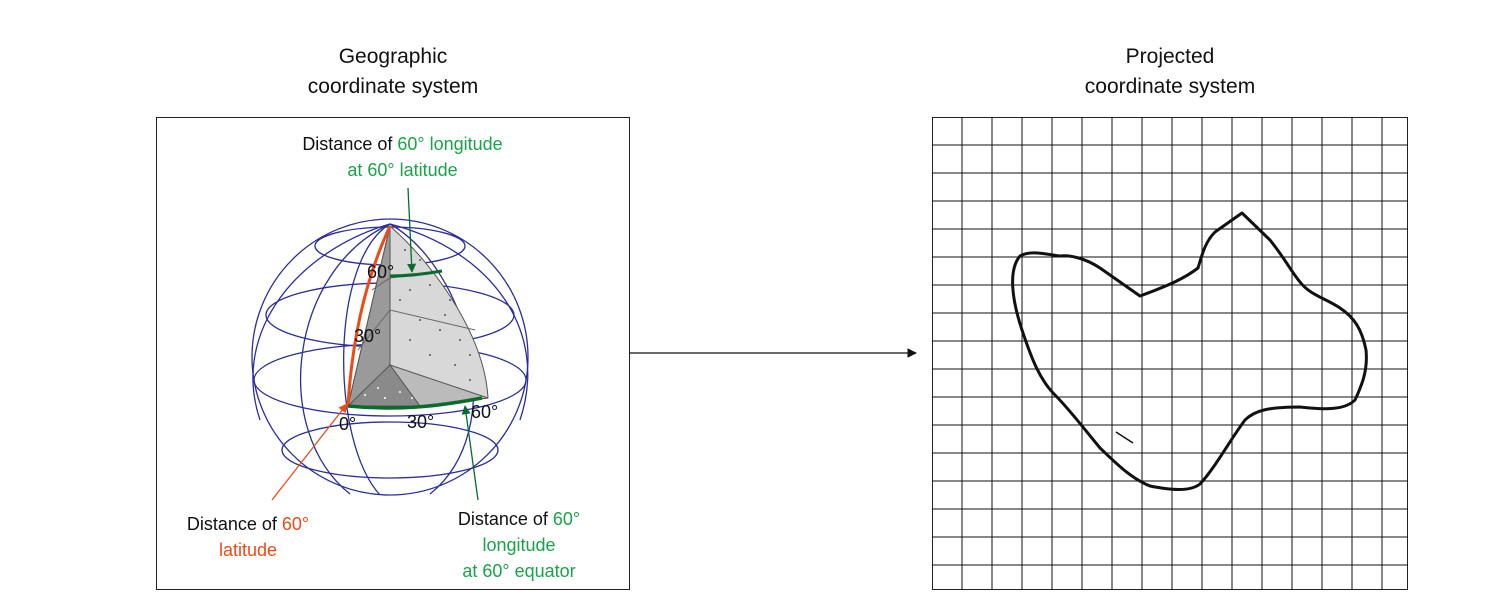 The image size is (1494, 600). What do you see at coordinates (231, 524) in the screenshot?
I see `bottom-left-annotation-black: Distance of` at bounding box center [231, 524].